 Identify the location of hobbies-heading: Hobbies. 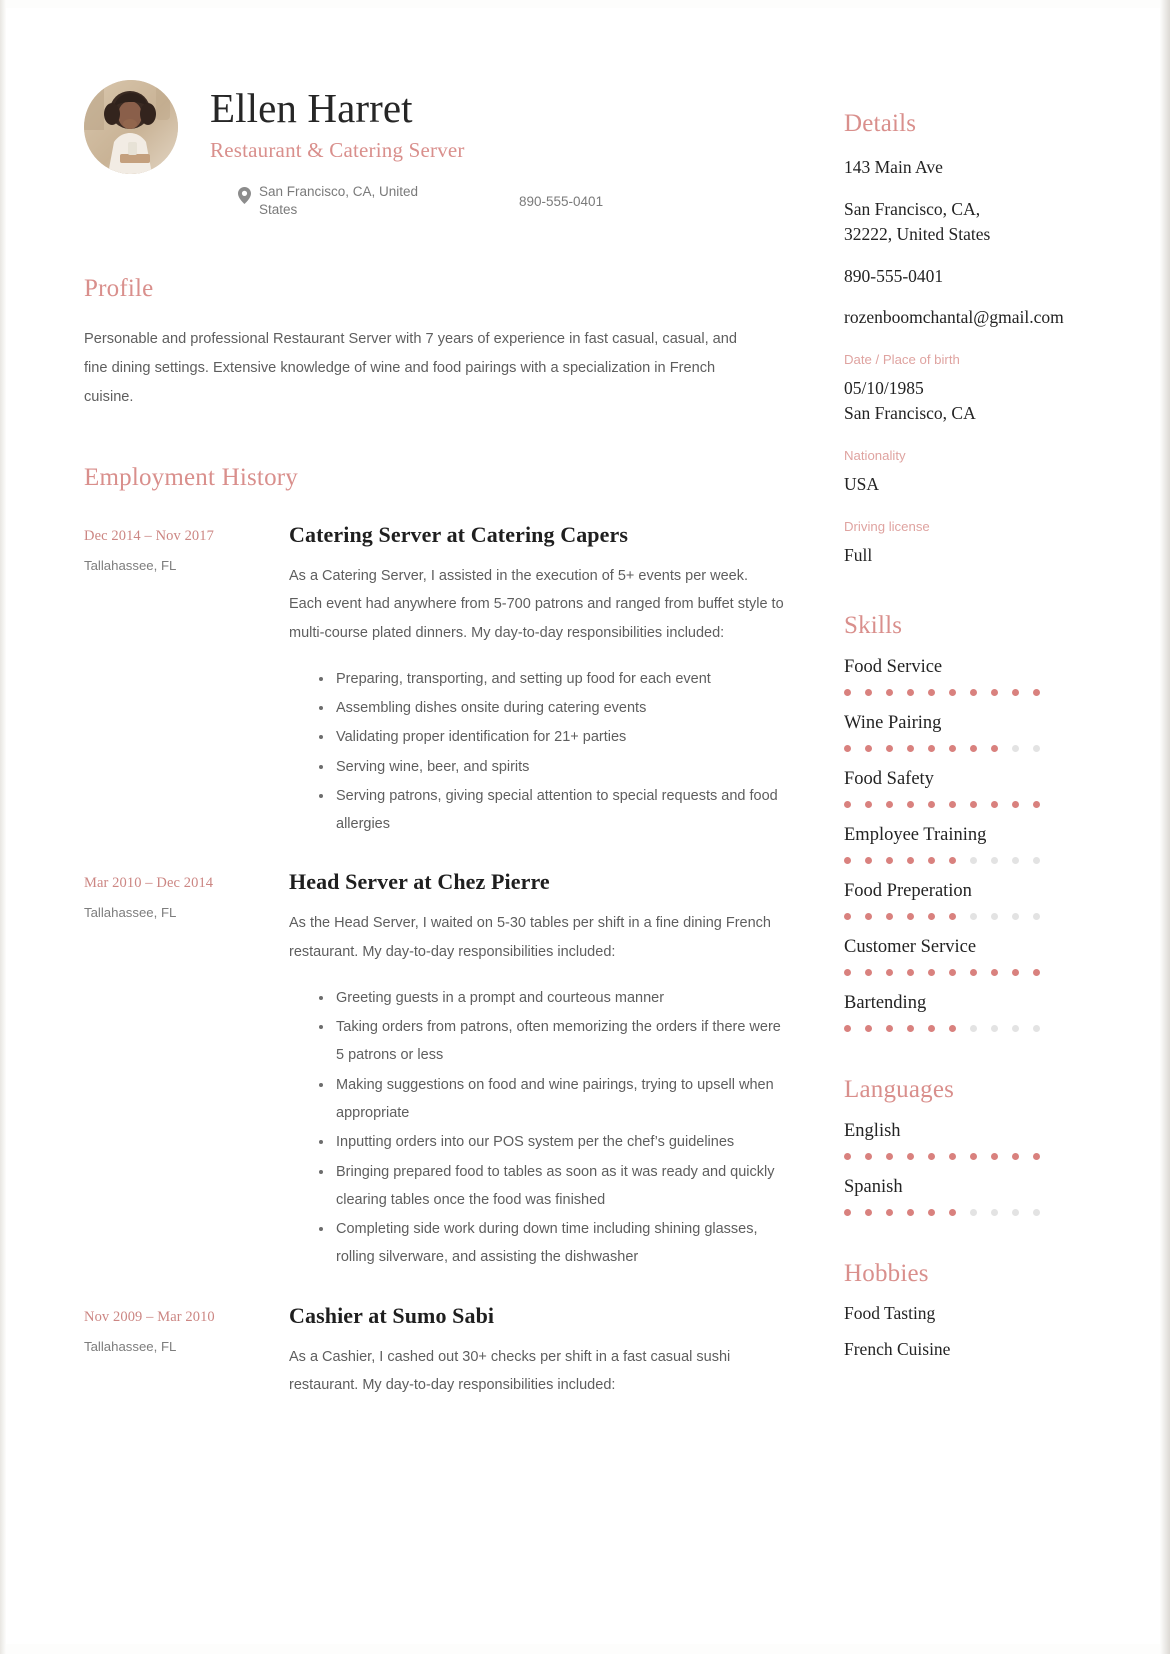
(886, 1273).